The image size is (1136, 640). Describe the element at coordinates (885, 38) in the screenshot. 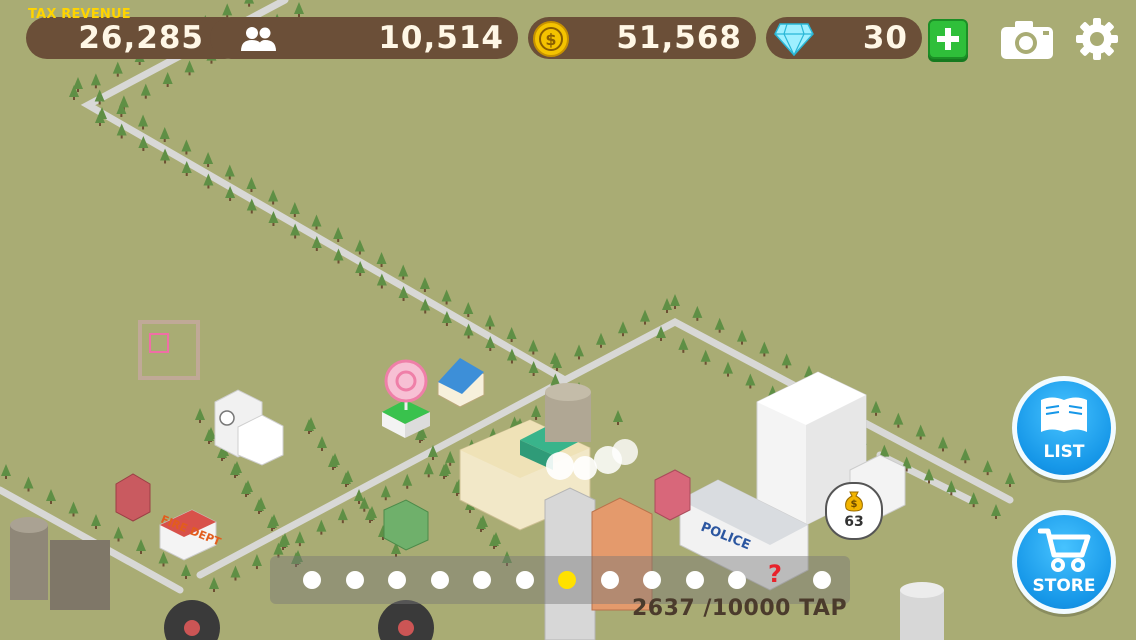

I see `gems-value: 30` at that location.